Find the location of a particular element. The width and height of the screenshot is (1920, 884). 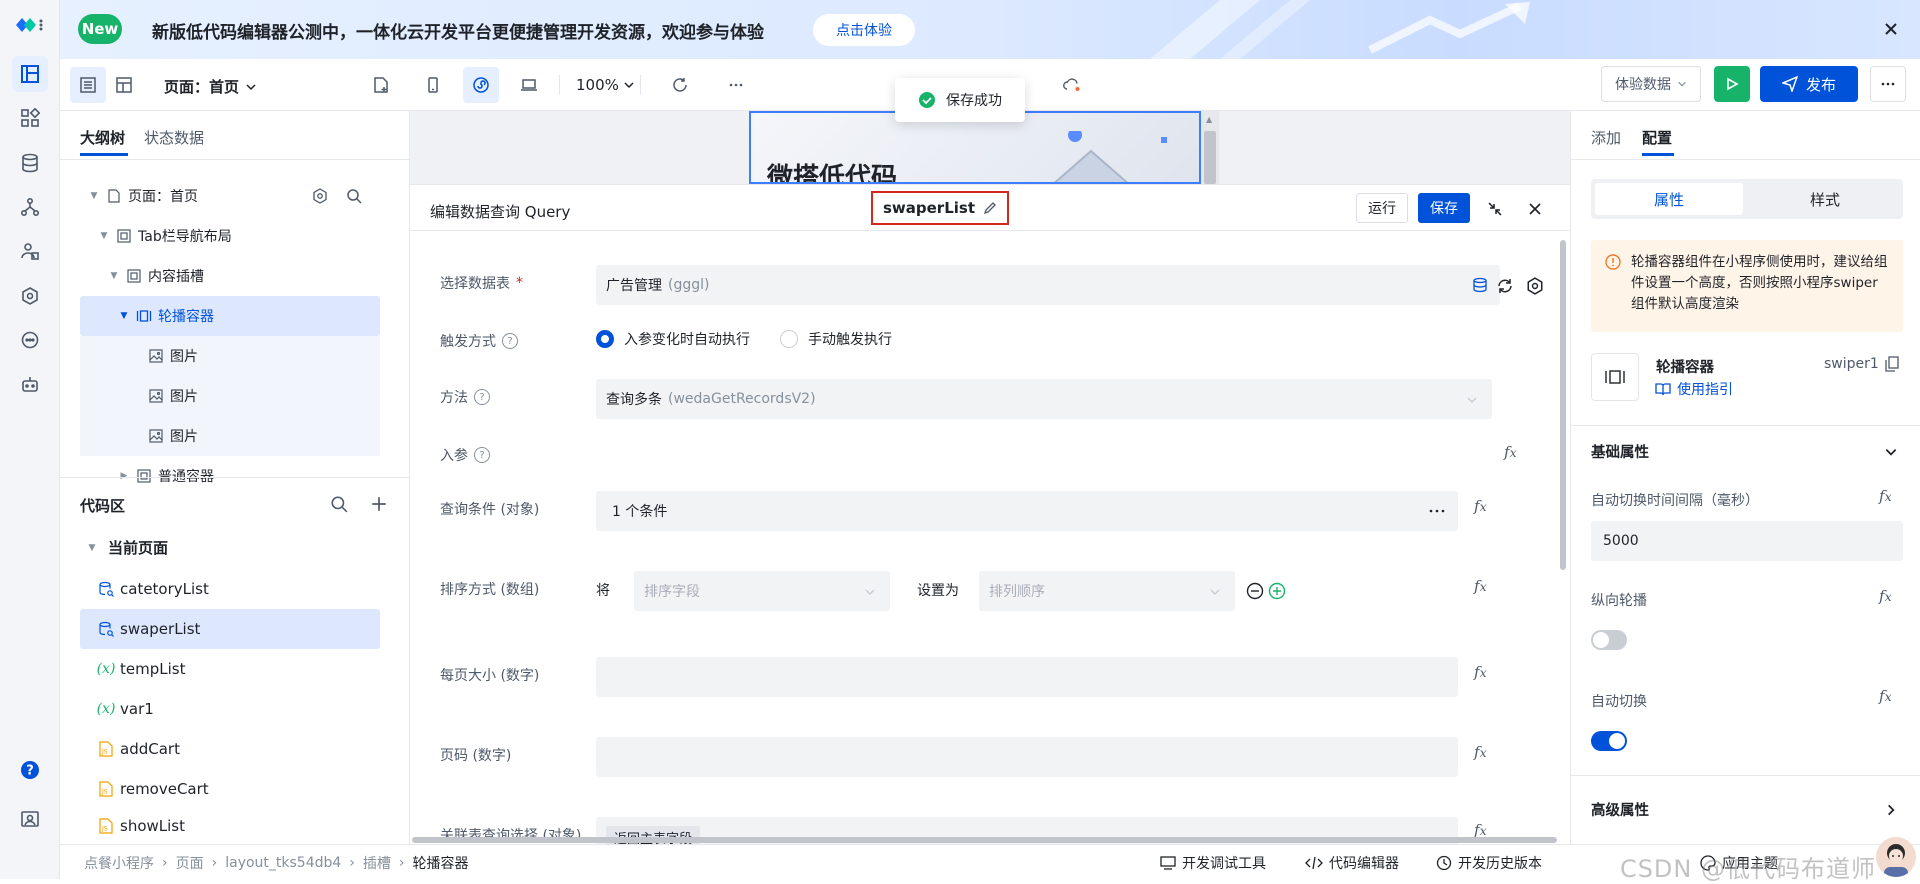

code-editor-button: 代码编辑器 is located at coordinates (1352, 863).